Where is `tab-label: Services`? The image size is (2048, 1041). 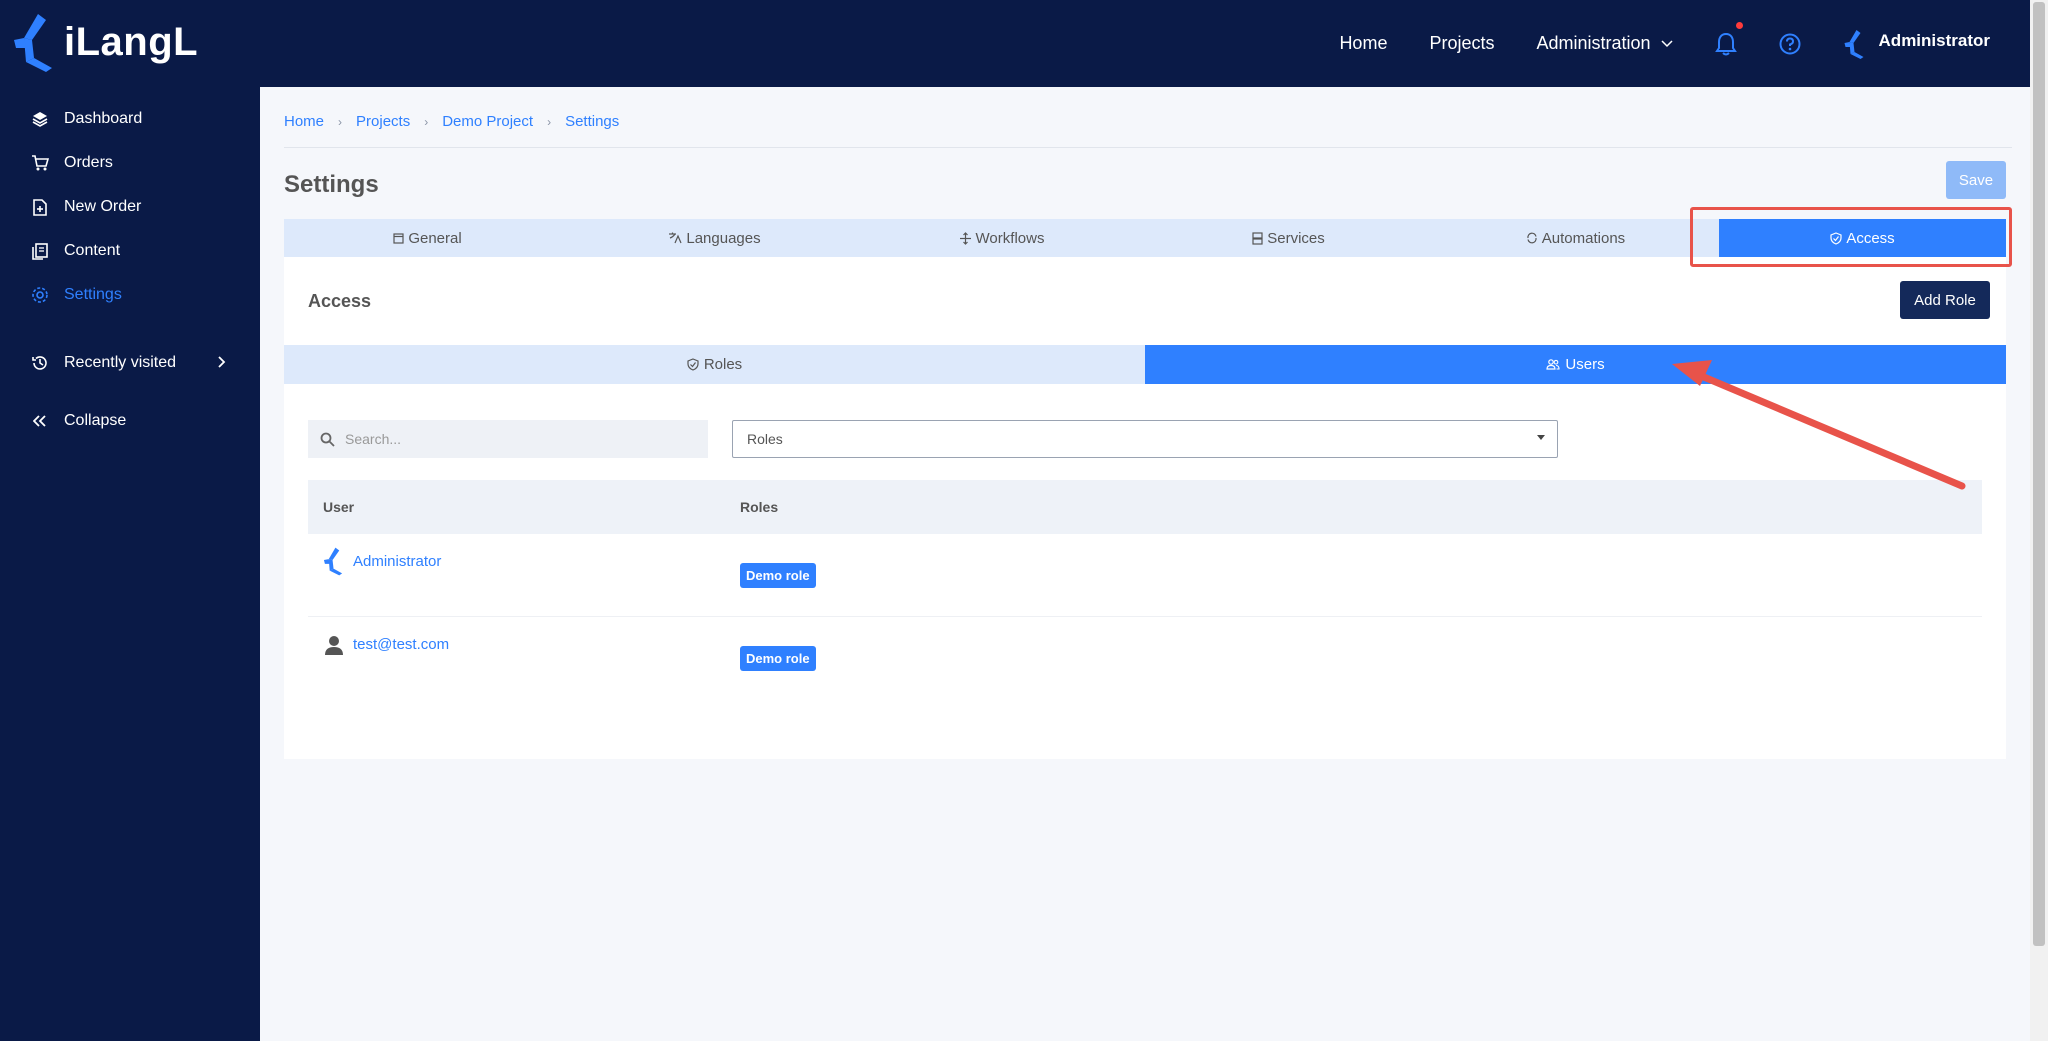
tab-label: Services is located at coordinates (1296, 238).